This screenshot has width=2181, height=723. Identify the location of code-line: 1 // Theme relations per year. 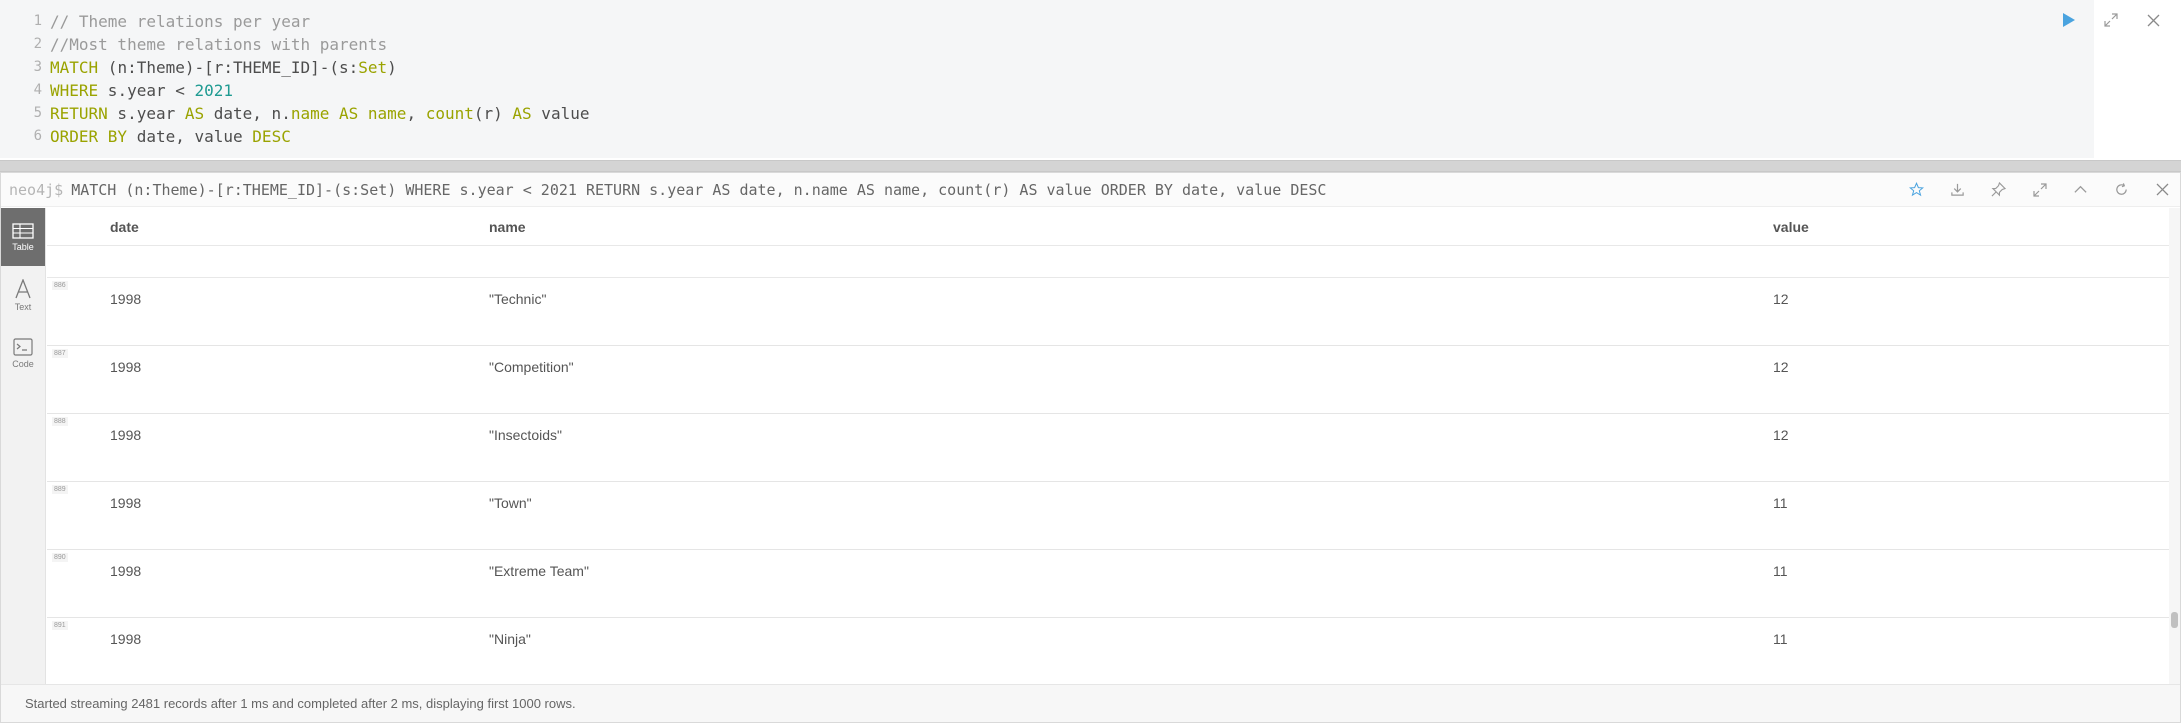
(1047, 21).